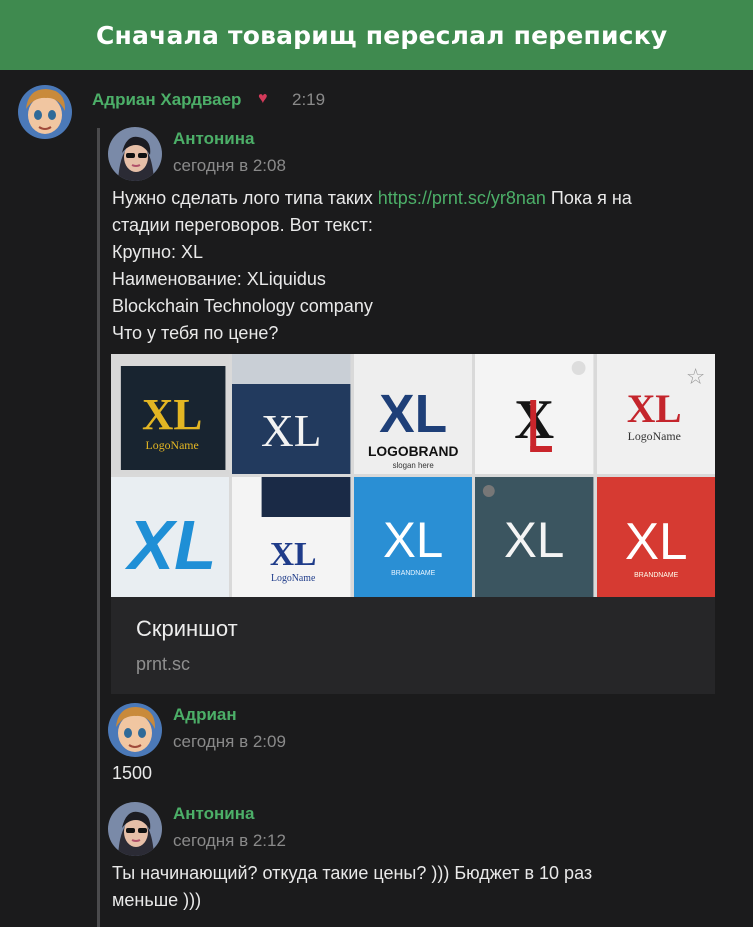  What do you see at coordinates (229, 840) in the screenshot?
I see `forward-time: сегодня в 2:12` at bounding box center [229, 840].